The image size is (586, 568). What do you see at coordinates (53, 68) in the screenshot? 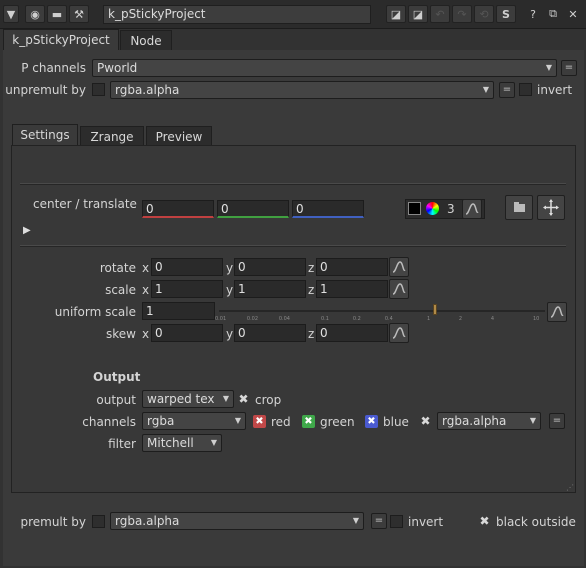
I see `p-channels-label: P channels` at bounding box center [53, 68].